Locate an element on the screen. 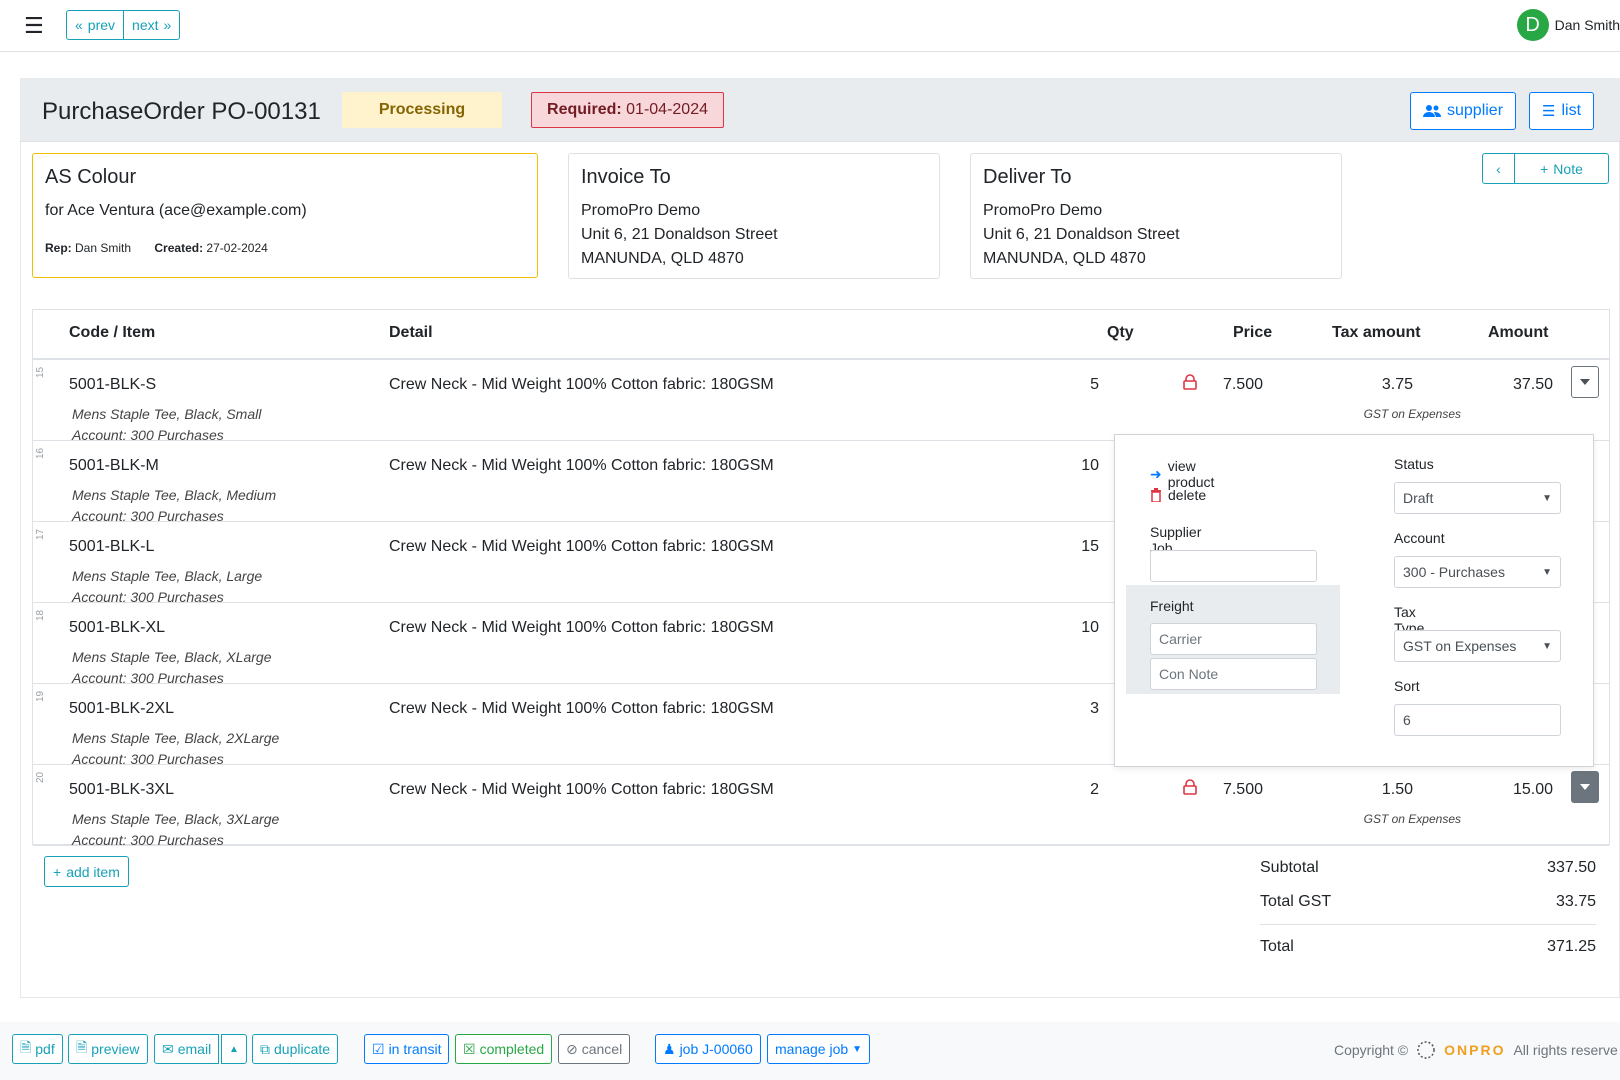  copy-icon: ⧉ is located at coordinates (265, 1048).